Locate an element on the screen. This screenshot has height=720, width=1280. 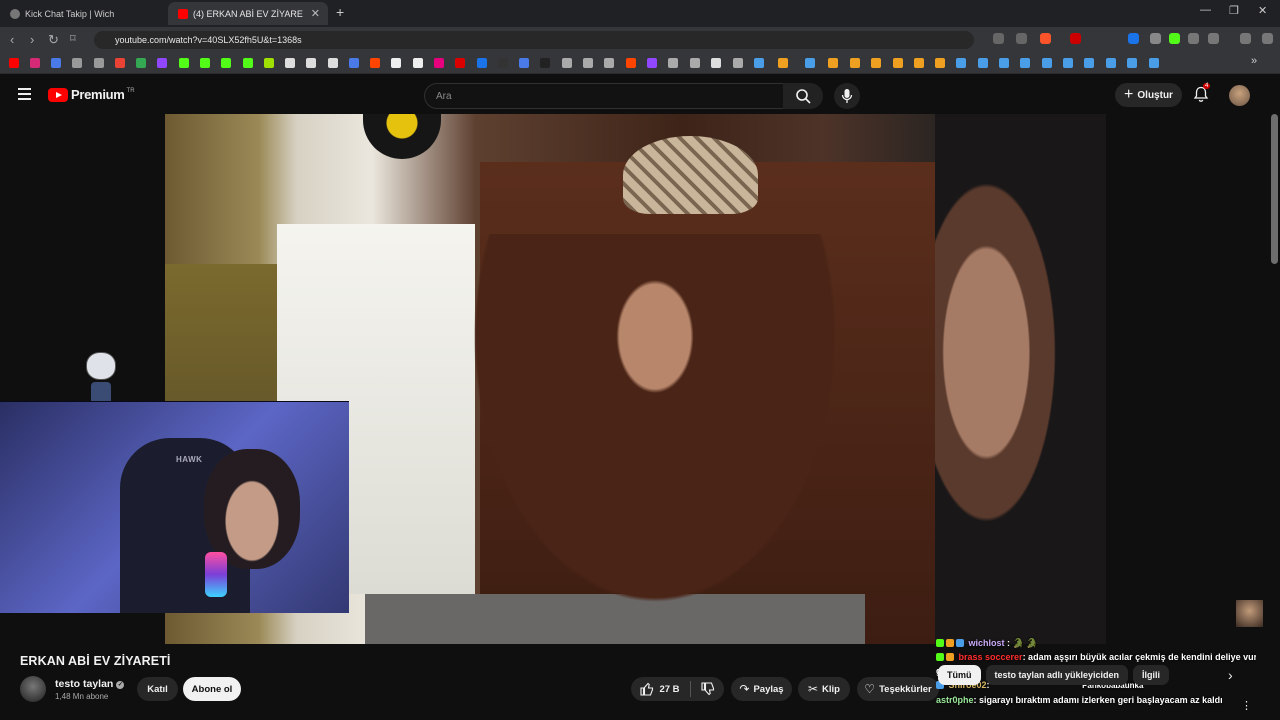
search-button is located at coordinates (803, 96).